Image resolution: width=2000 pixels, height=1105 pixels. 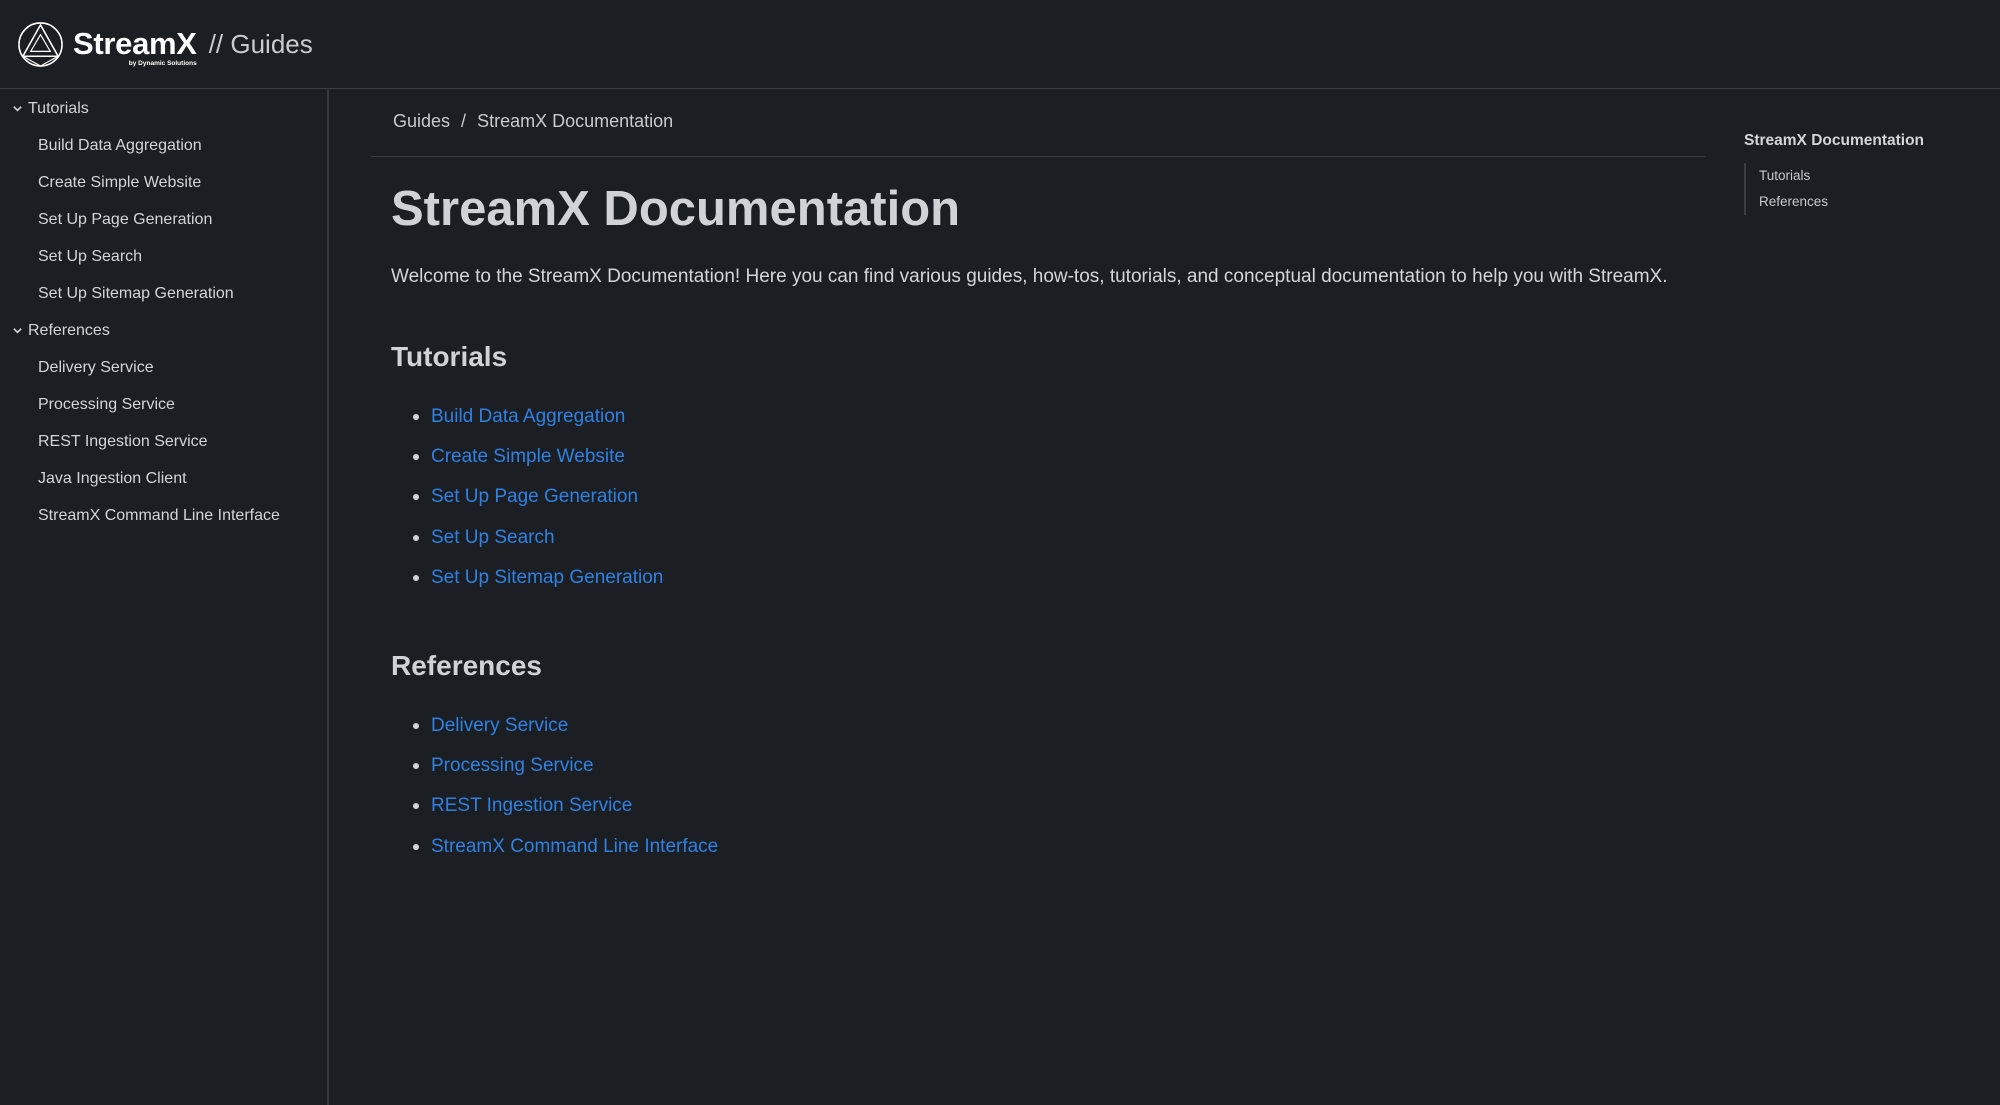 What do you see at coordinates (575, 121) in the screenshot?
I see `breadcrumb-current: StreamX Documentation` at bounding box center [575, 121].